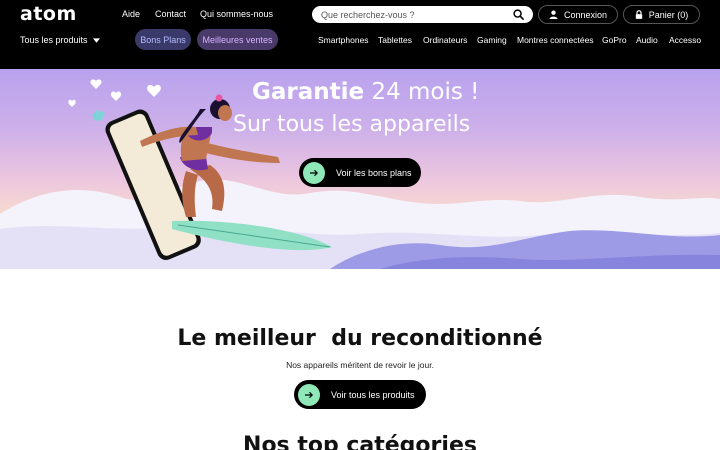 Image resolution: width=720 pixels, height=450 pixels. I want to click on cart-button: Panier (0), so click(661, 14).